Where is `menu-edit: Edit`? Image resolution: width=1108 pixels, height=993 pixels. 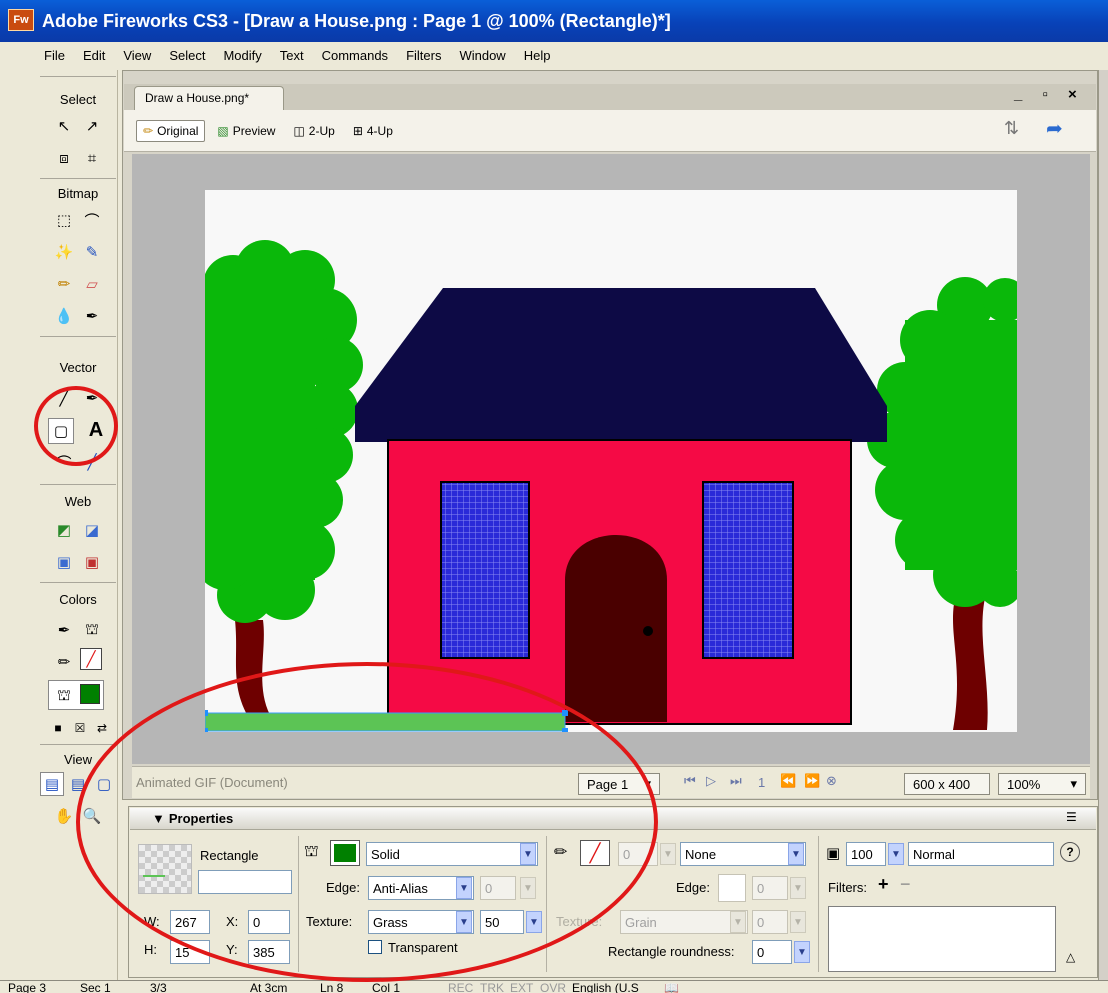
menu-edit: Edit is located at coordinates (94, 55).